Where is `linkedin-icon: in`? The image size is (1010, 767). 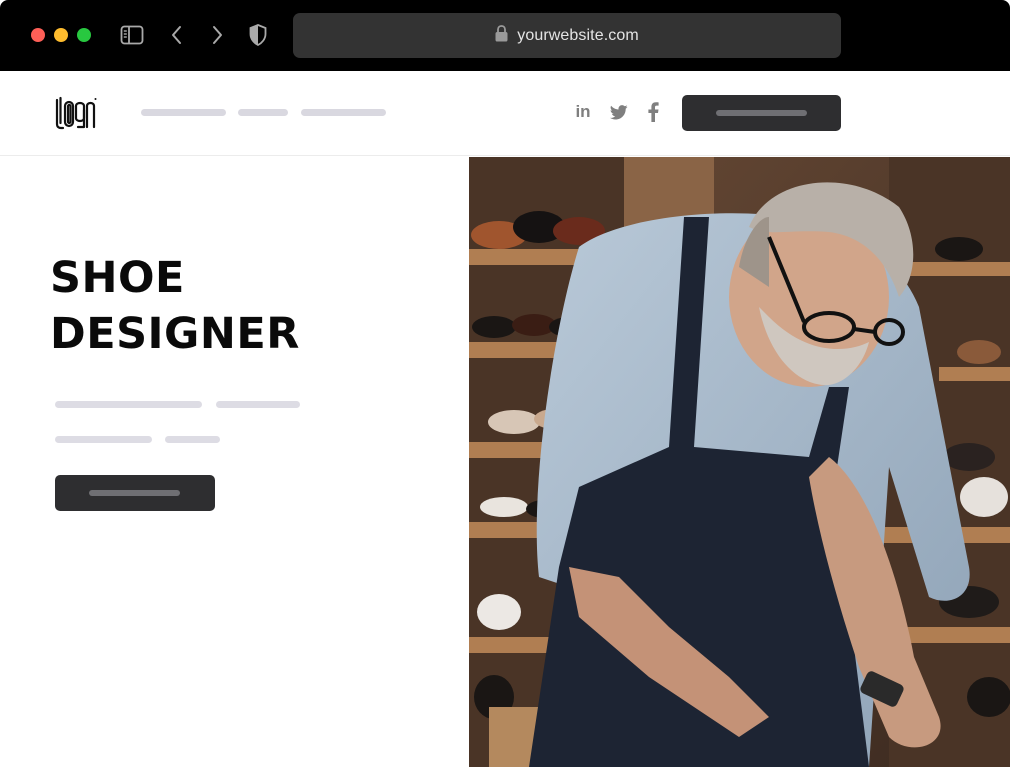
linkedin-icon: in is located at coordinates (583, 112).